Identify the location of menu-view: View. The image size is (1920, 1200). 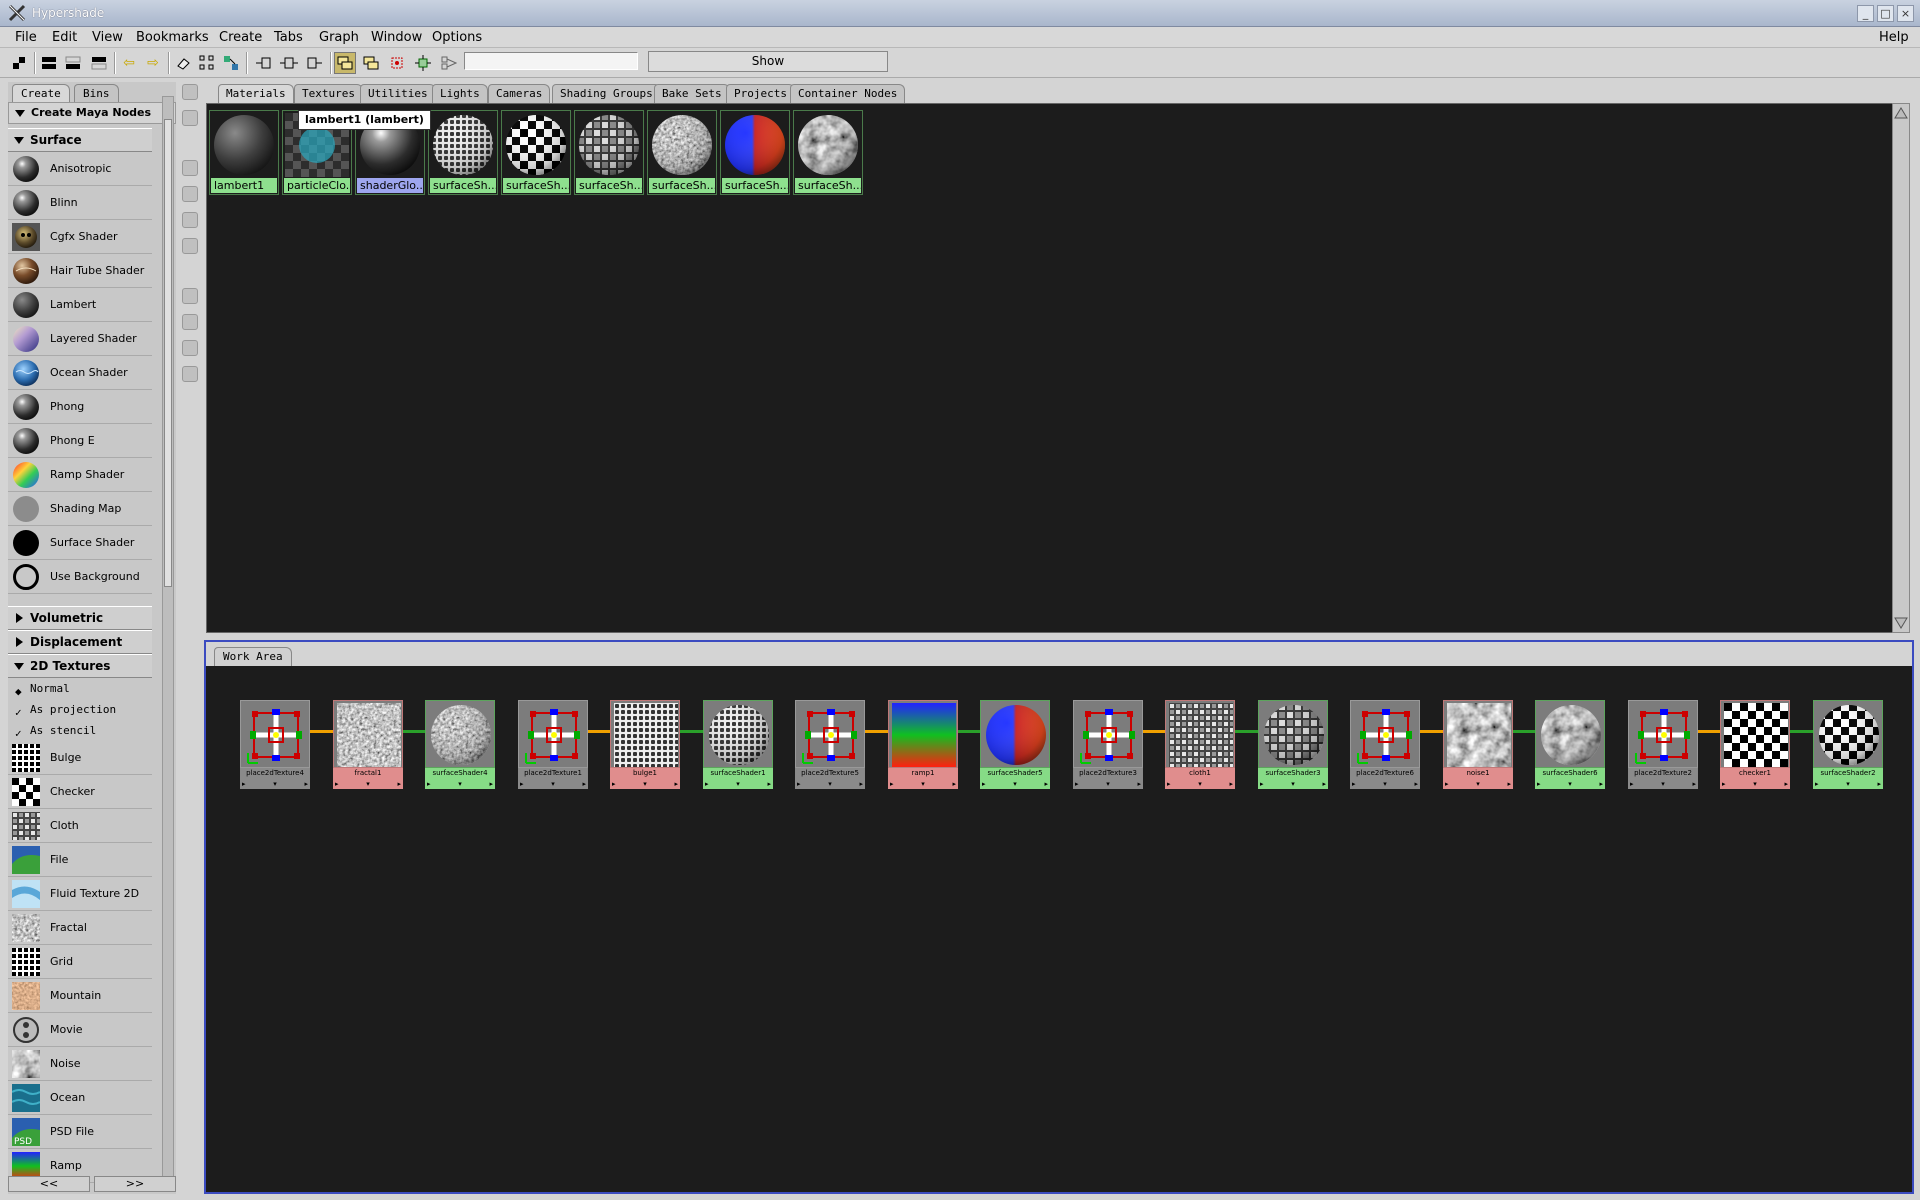
(107, 37).